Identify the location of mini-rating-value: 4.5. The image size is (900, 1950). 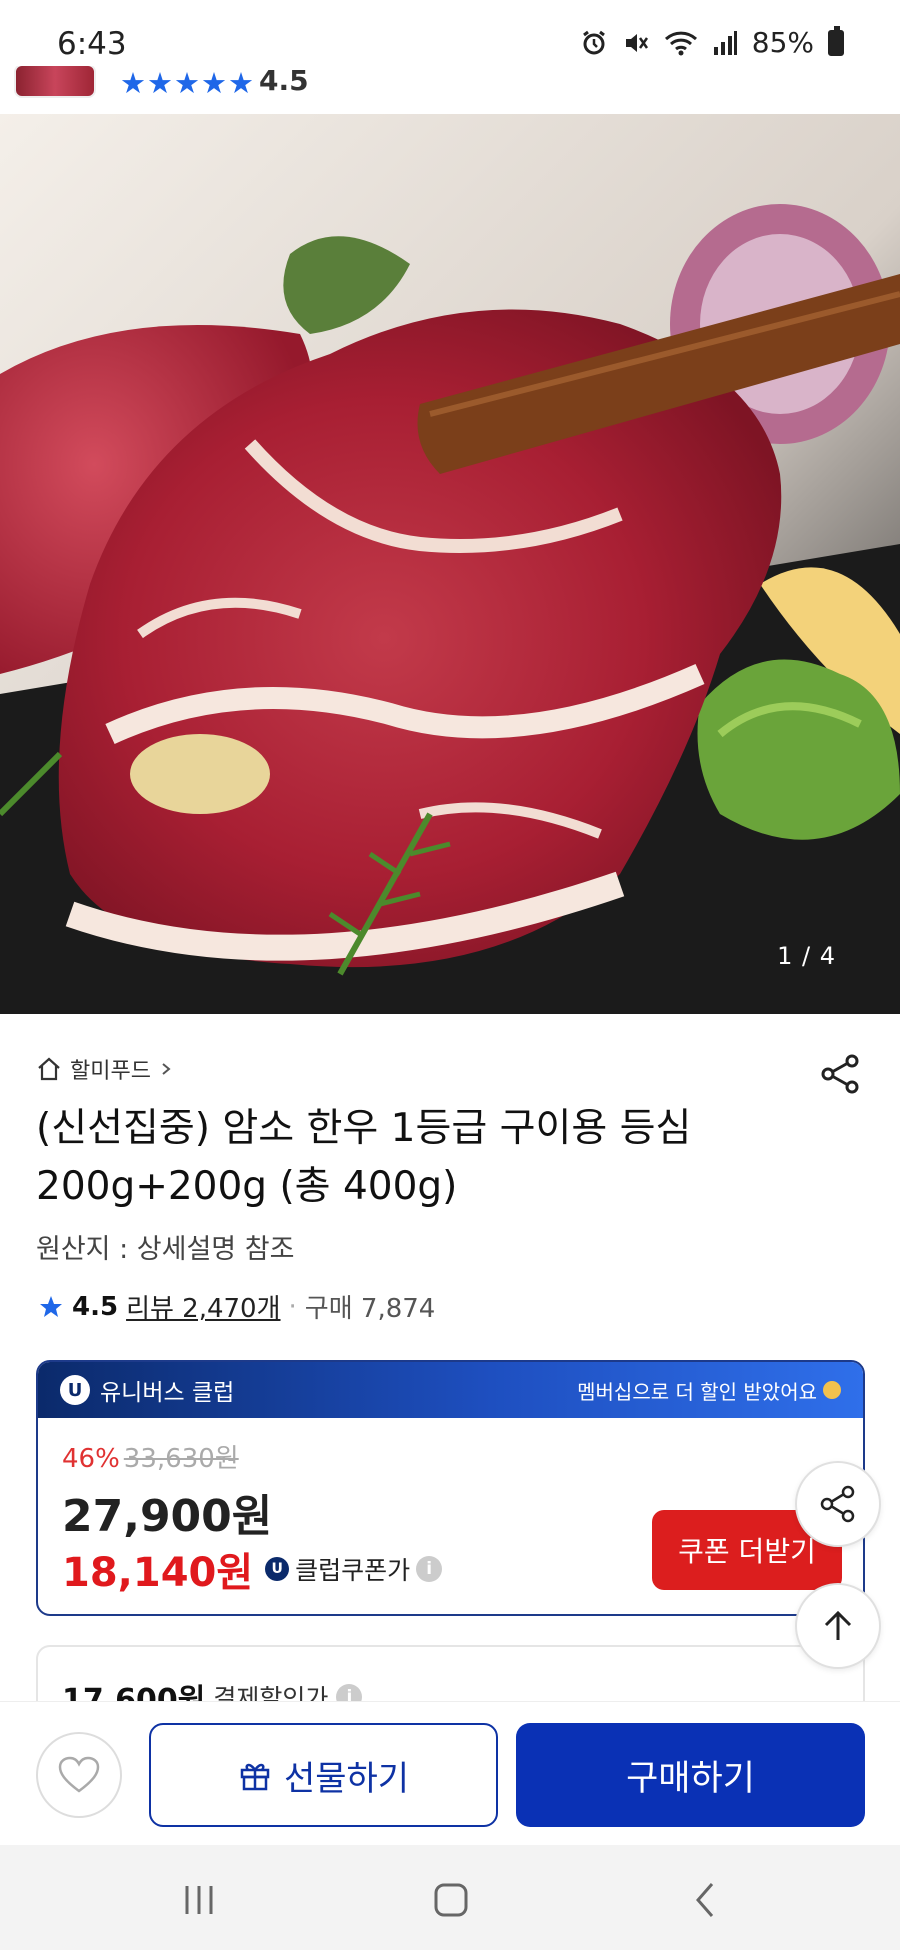
(284, 80).